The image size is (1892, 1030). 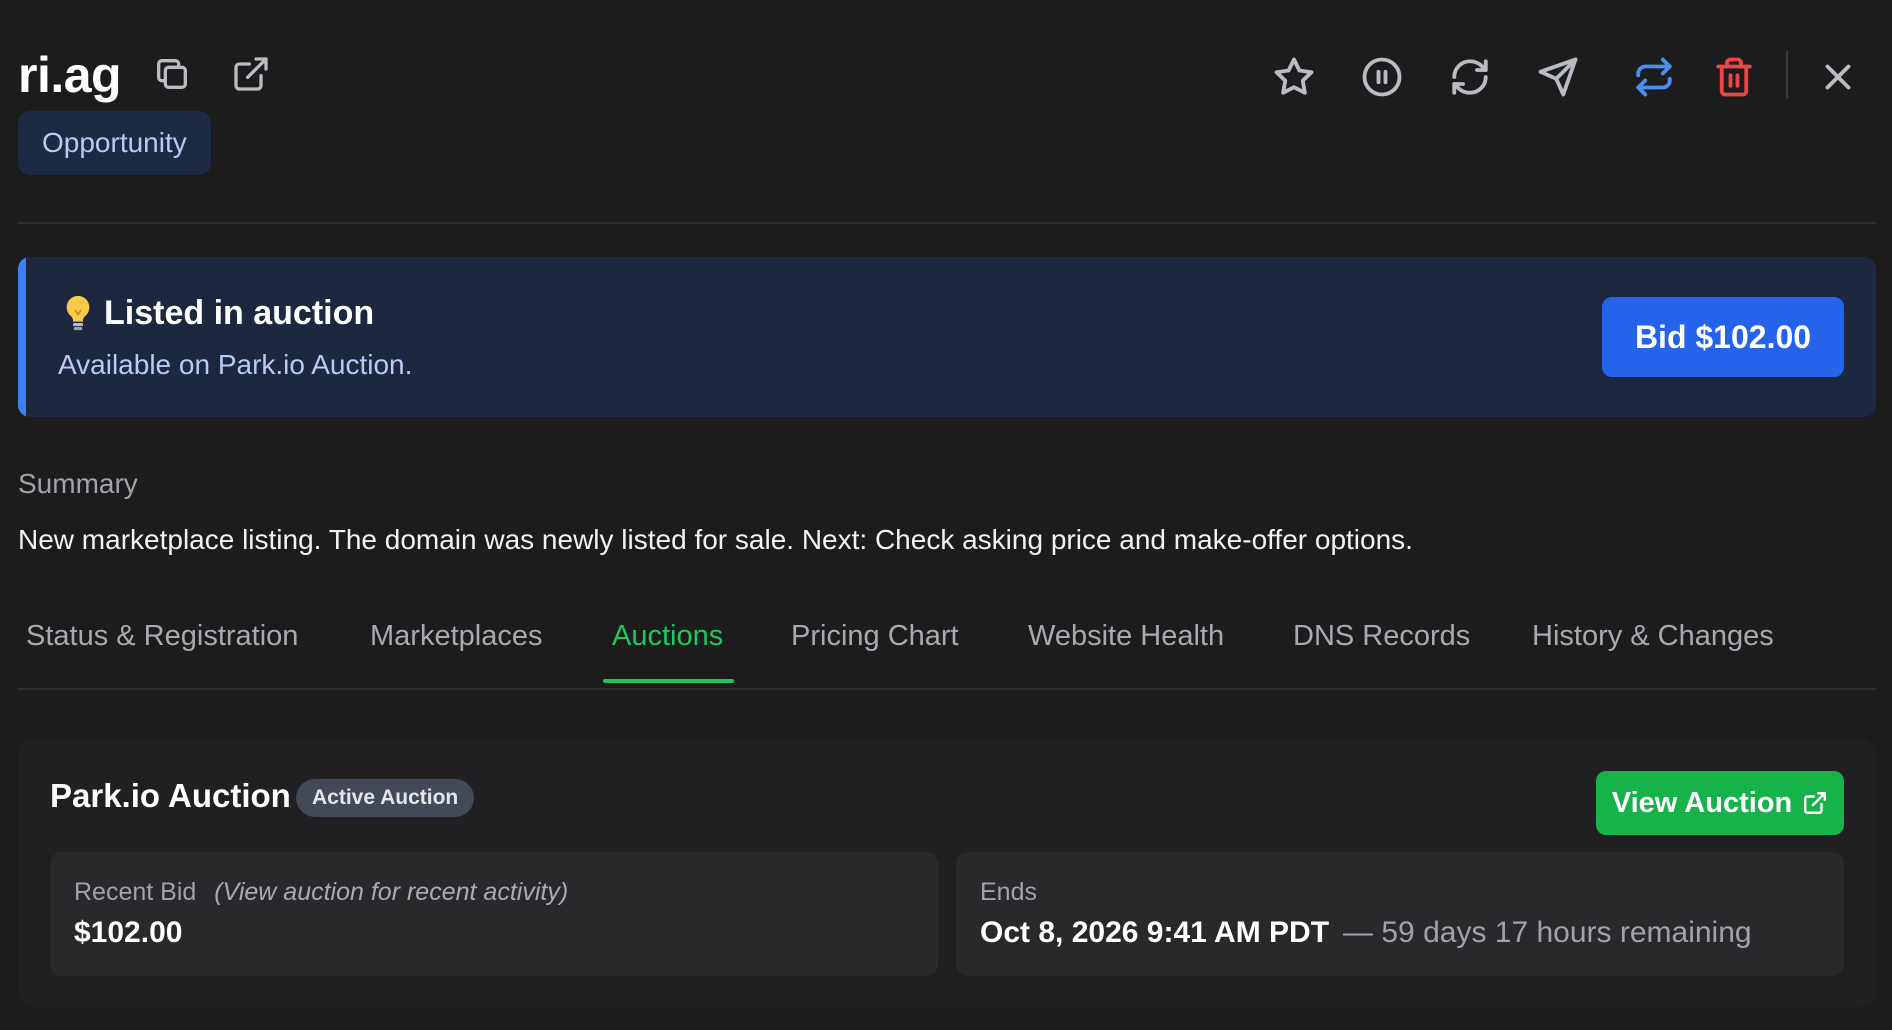 What do you see at coordinates (456, 636) in the screenshot?
I see `tab-marketplaces: Marketplaces` at bounding box center [456, 636].